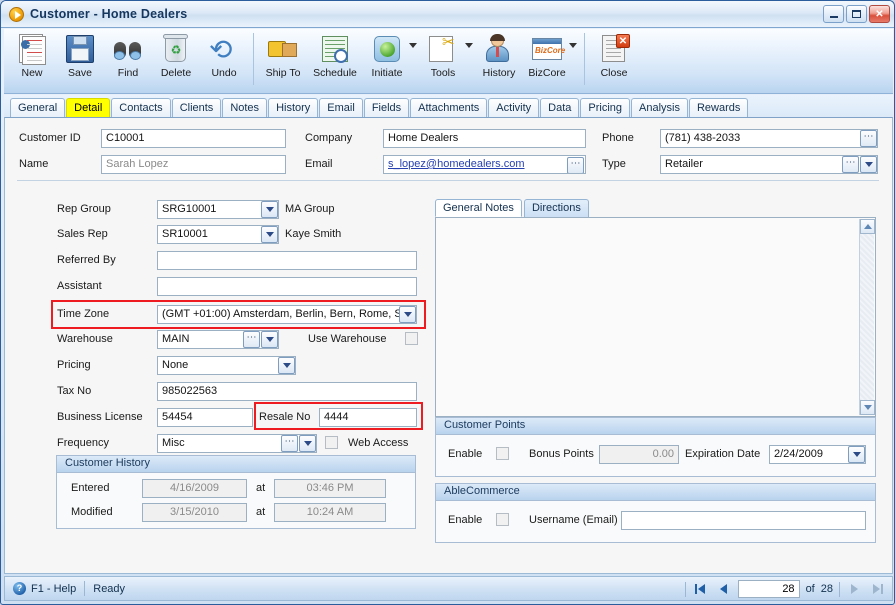  I want to click on last-record-button, so click(877, 589).